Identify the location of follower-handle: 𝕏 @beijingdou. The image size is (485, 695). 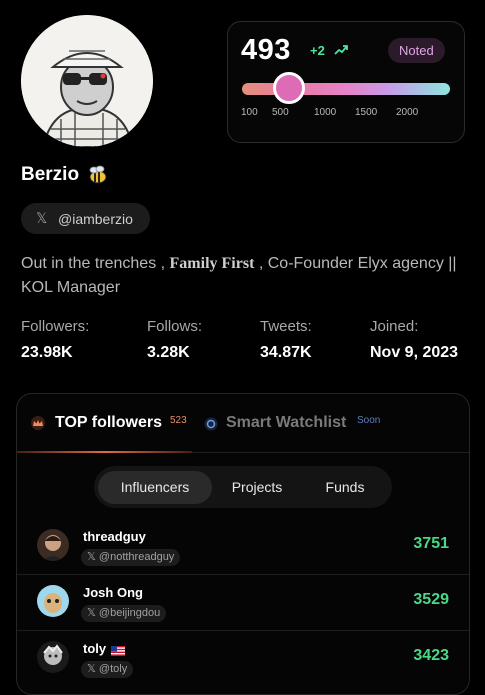
(124, 613).